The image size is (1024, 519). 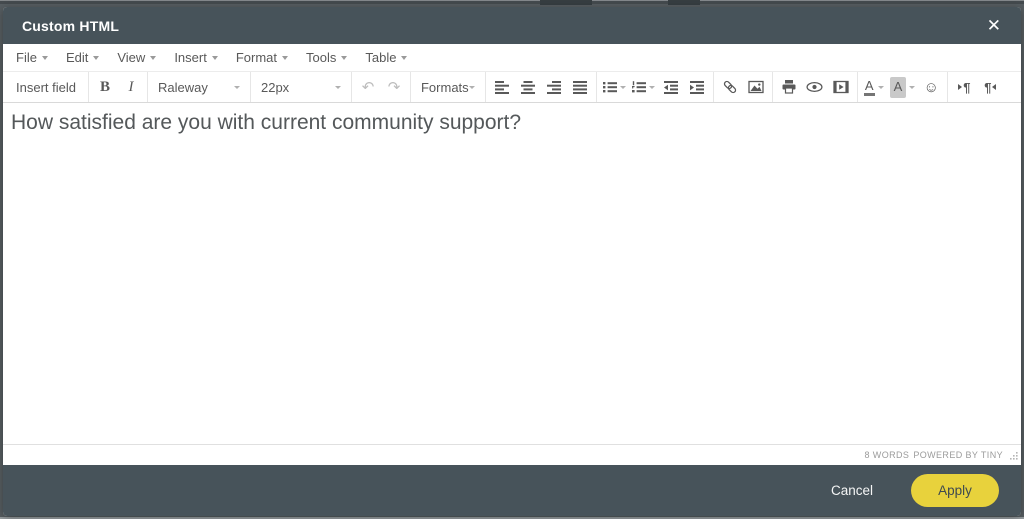 What do you see at coordinates (1013, 455) in the screenshot?
I see `resize-grip-icon` at bounding box center [1013, 455].